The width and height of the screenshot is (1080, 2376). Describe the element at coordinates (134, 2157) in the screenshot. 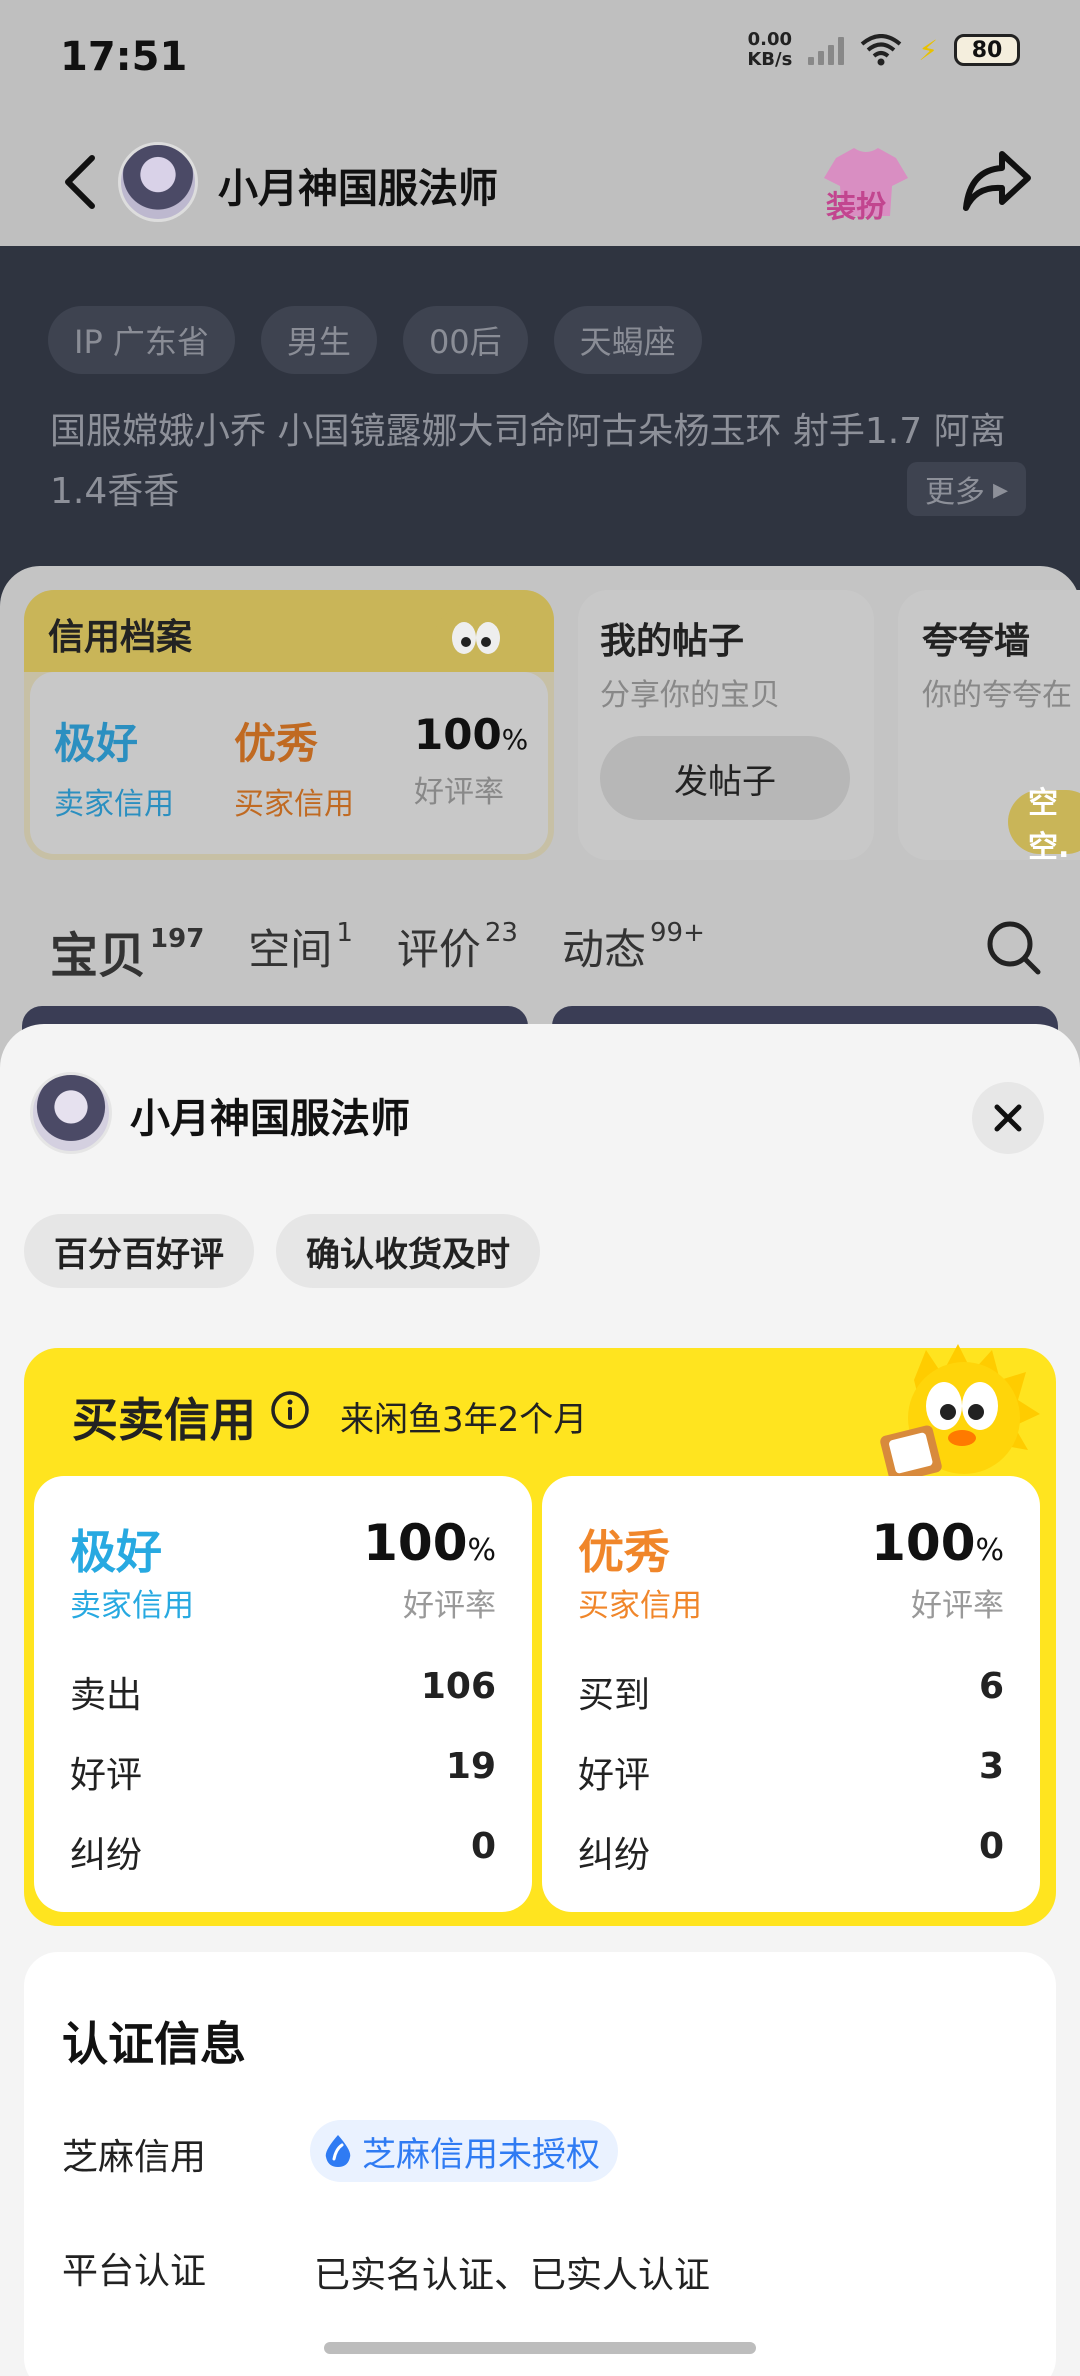

I see `zhima-label: 芝麻信用` at that location.